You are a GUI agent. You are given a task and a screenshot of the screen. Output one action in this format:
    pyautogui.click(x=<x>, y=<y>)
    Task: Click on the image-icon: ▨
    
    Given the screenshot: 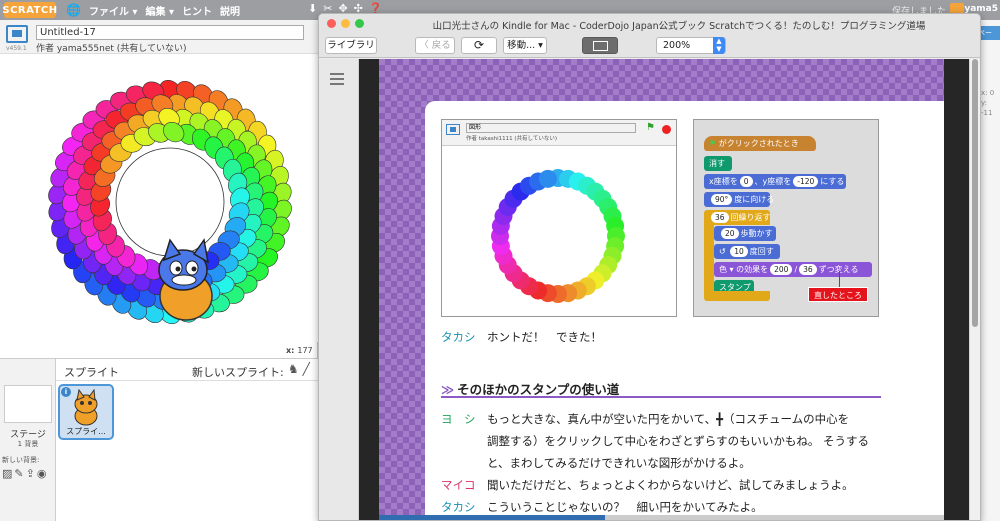 What is the action you would take?
    pyautogui.click(x=8, y=473)
    